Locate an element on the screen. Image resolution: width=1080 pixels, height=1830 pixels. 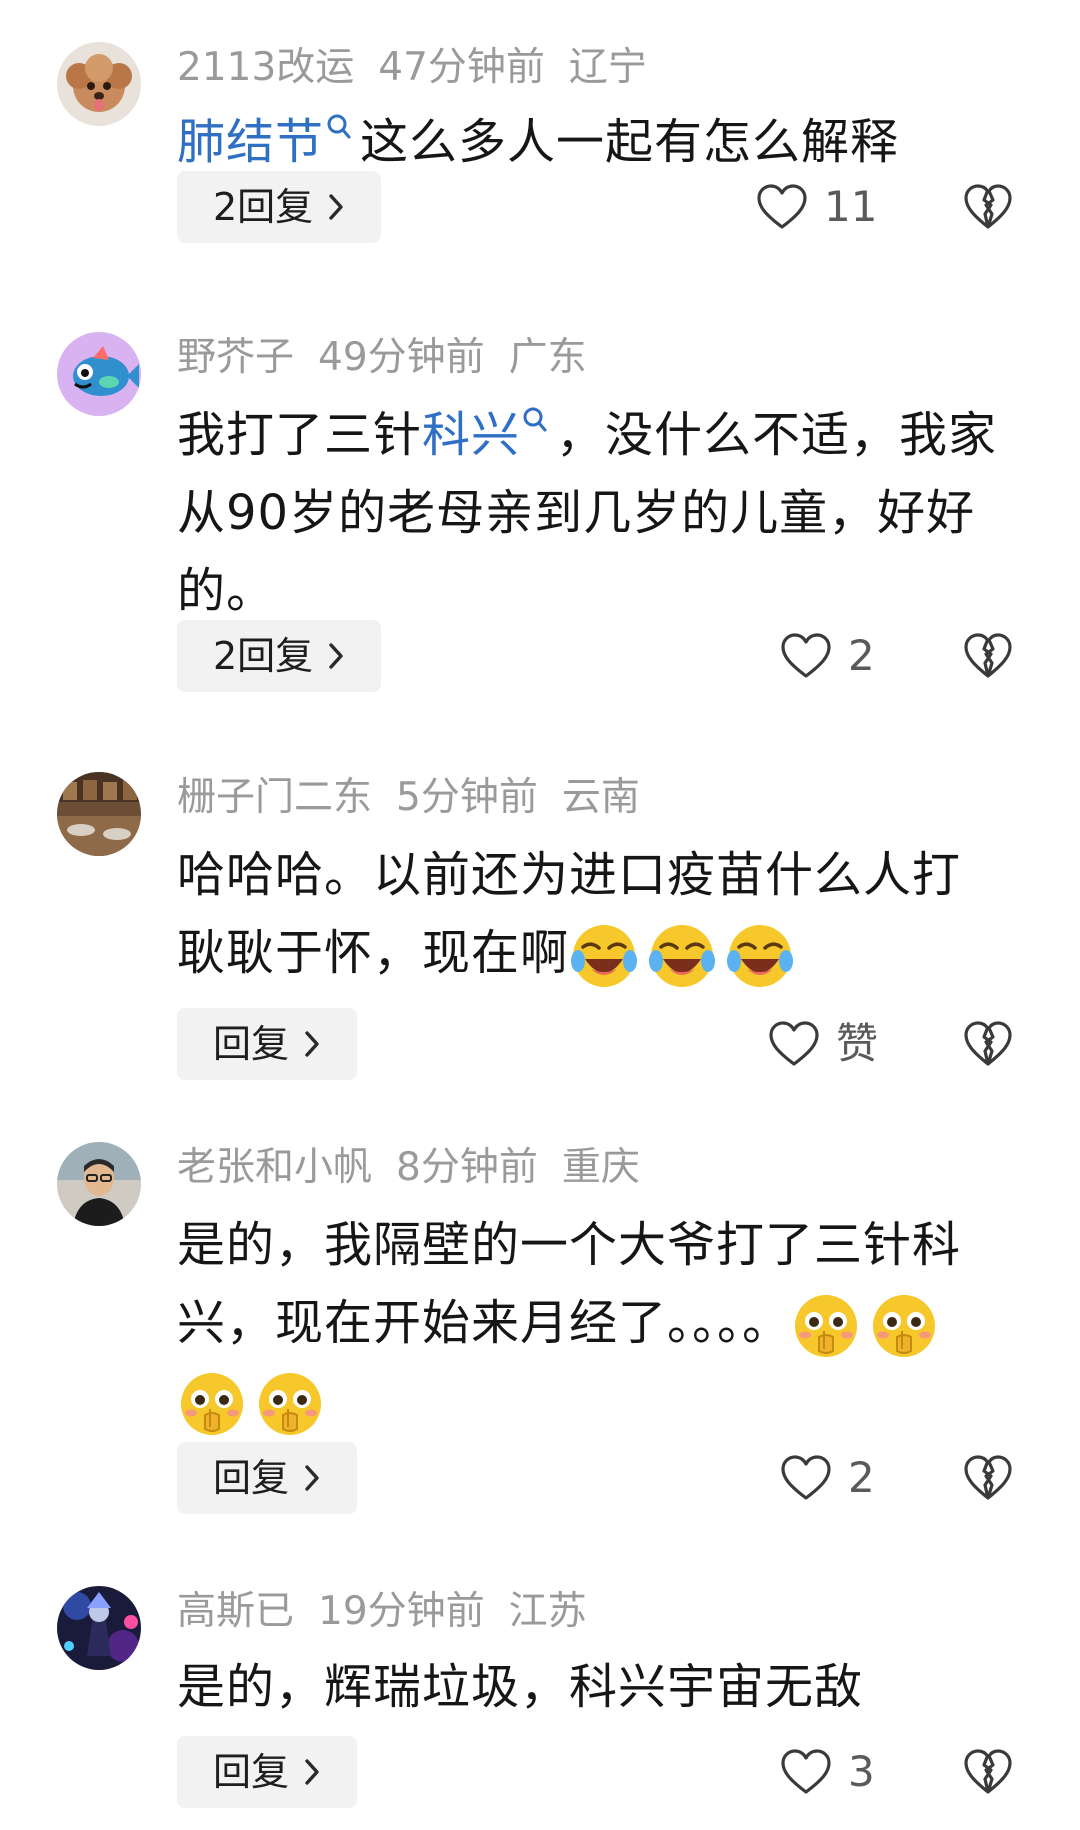
username: 老张和小帆 is located at coordinates (274, 1167).